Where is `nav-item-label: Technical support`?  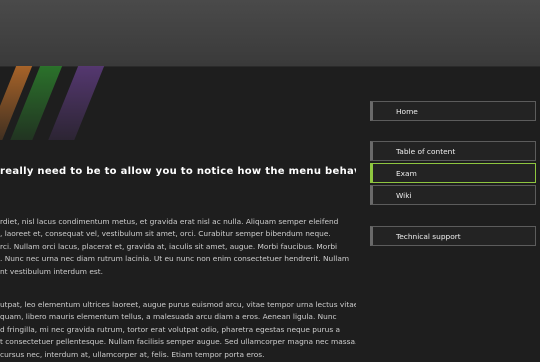 nav-item-label: Technical support is located at coordinates (428, 236).